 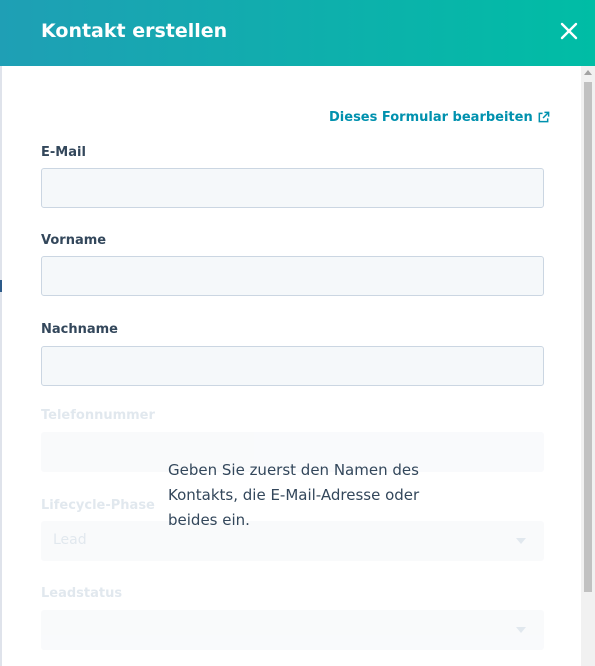 What do you see at coordinates (98, 415) in the screenshot?
I see `phone-label: Telefonnummer` at bounding box center [98, 415].